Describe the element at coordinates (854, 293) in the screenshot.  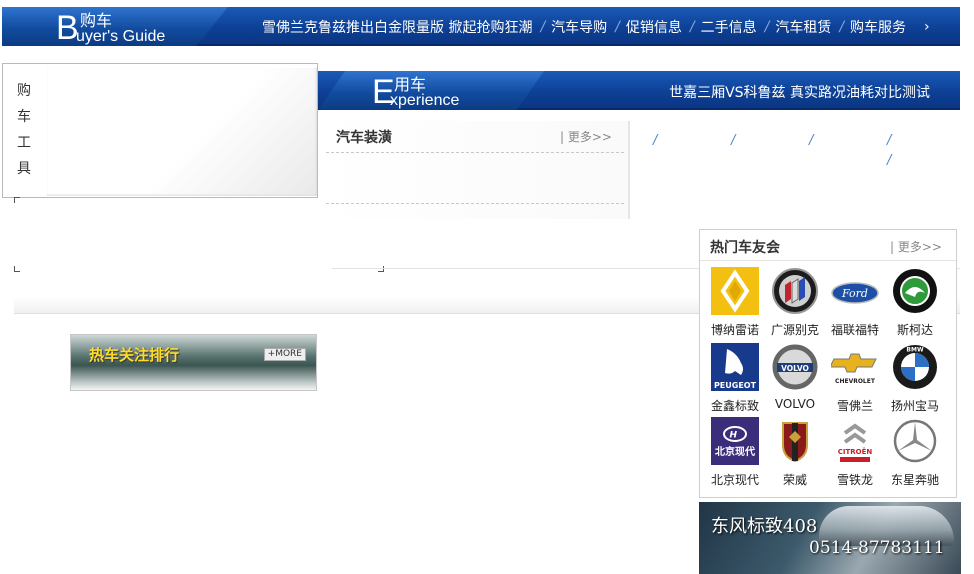
I see `svg-text: Ford` at that location.